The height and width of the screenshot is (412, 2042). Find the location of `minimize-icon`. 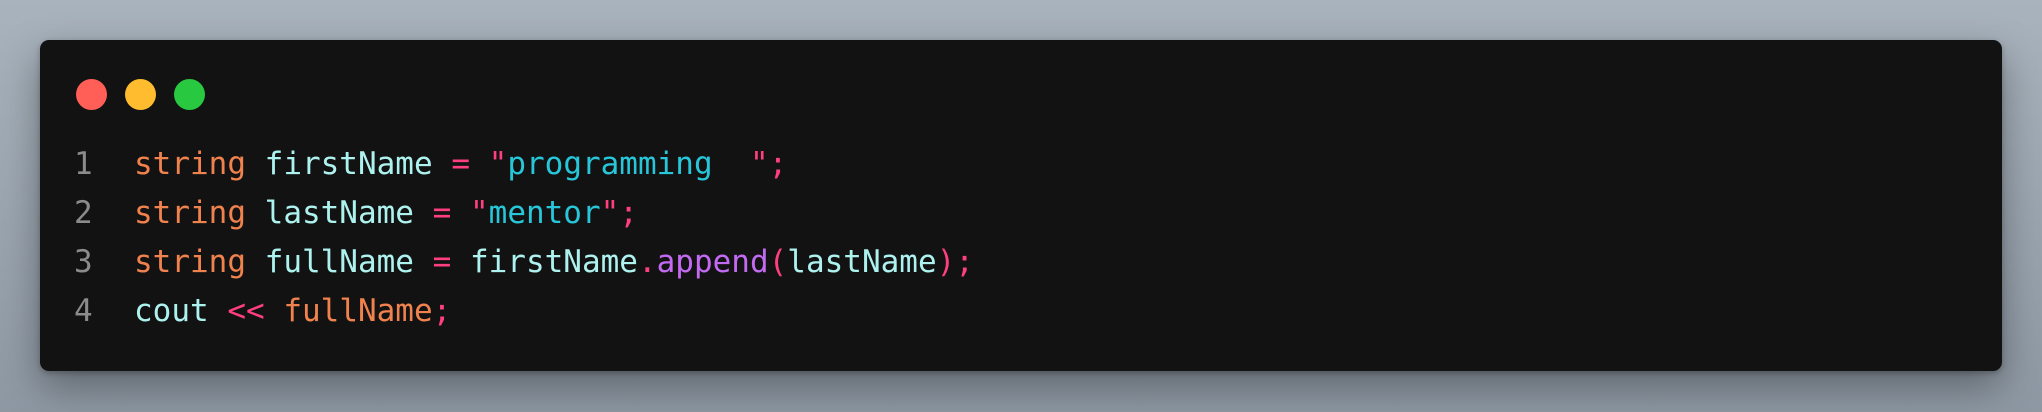

minimize-icon is located at coordinates (140, 94).